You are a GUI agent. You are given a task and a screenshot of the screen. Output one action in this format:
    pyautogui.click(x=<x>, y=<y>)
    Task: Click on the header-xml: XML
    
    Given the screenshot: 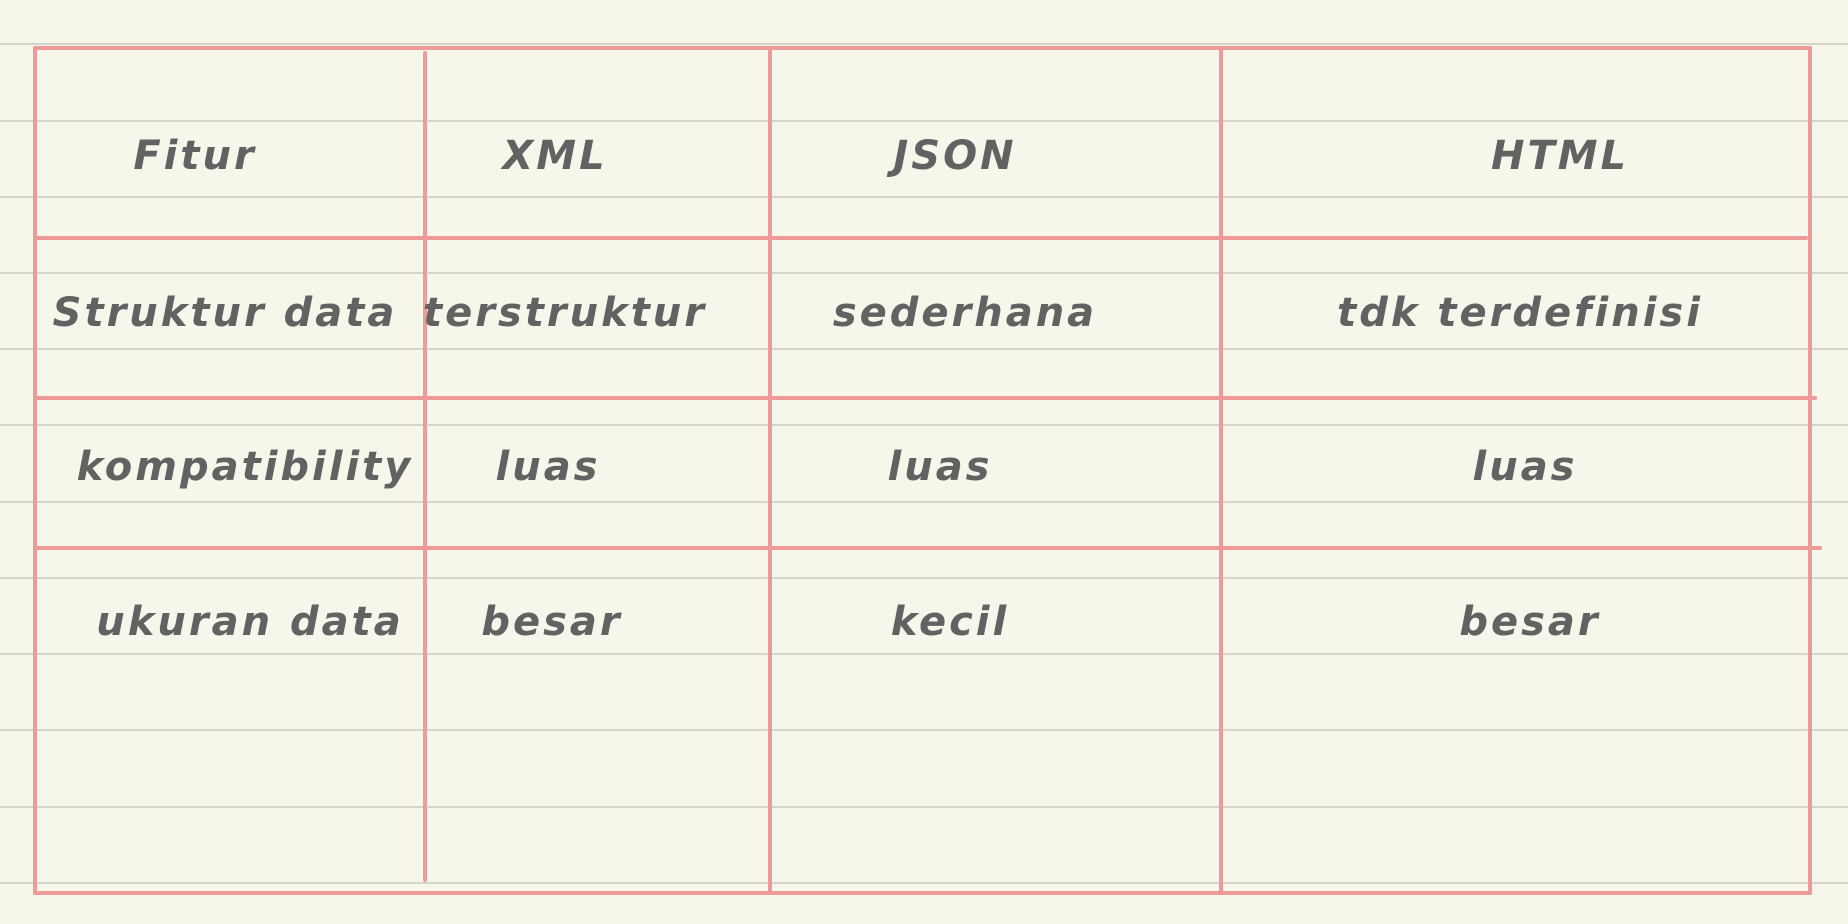 What is the action you would take?
    pyautogui.click(x=555, y=156)
    